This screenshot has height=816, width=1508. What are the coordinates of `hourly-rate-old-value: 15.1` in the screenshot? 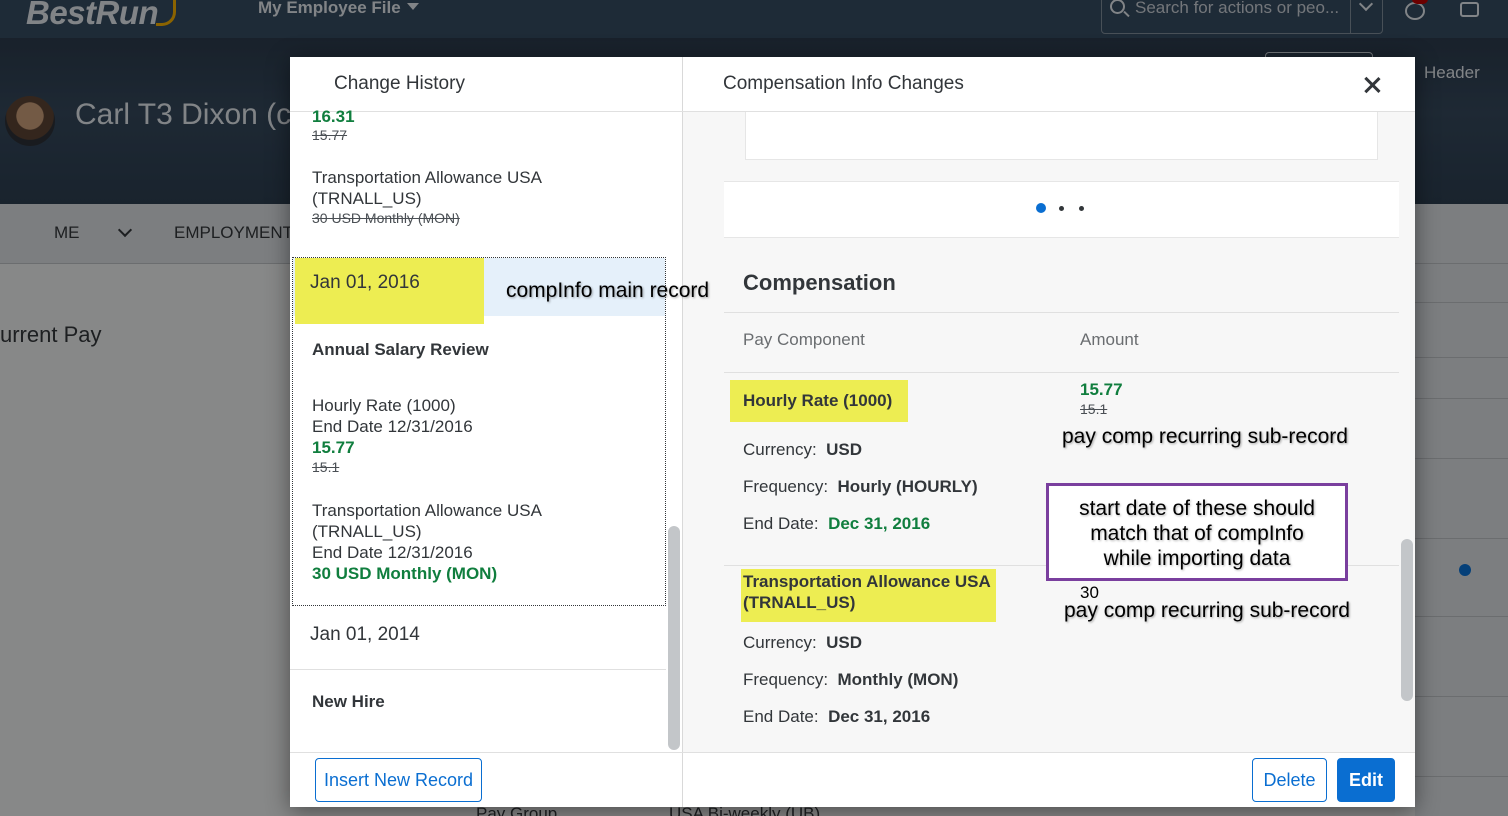 It's located at (326, 467).